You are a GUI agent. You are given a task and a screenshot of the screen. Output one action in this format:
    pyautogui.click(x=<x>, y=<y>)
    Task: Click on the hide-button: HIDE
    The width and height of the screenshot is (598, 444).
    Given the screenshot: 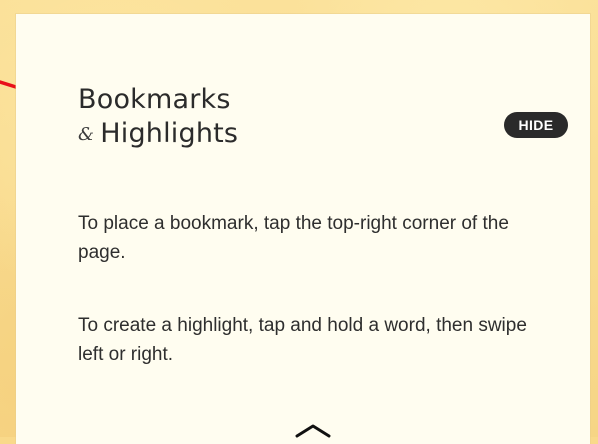 What is the action you would take?
    pyautogui.click(x=536, y=125)
    